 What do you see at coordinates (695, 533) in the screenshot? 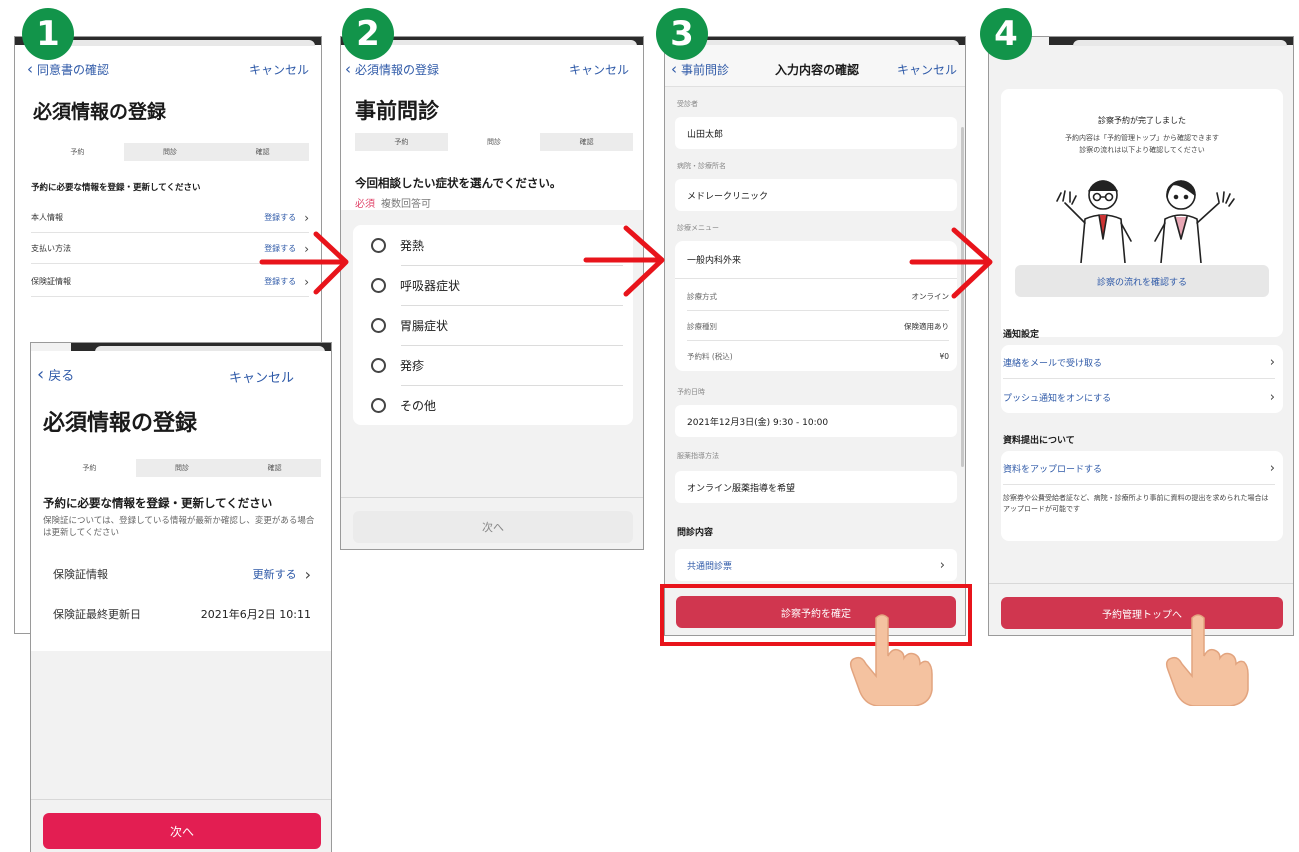
I see `interview-heading: 問診内容` at bounding box center [695, 533].